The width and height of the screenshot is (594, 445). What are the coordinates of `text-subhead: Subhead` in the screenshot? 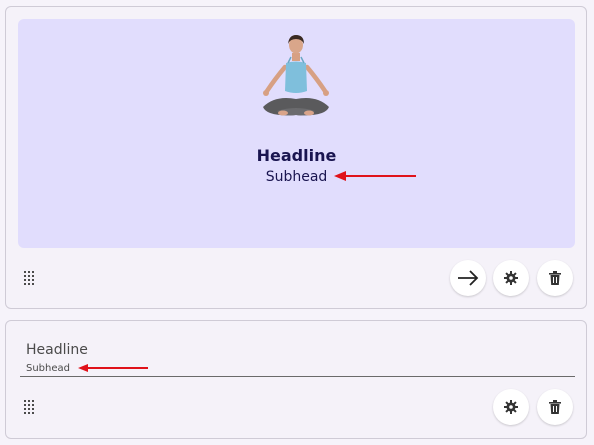 It's located at (48, 368).